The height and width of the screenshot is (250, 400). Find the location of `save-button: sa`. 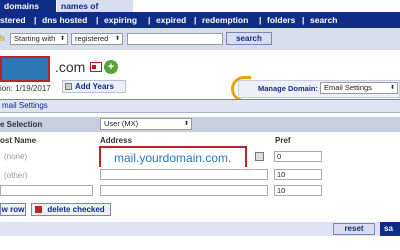

save-button: sa is located at coordinates (390, 229).